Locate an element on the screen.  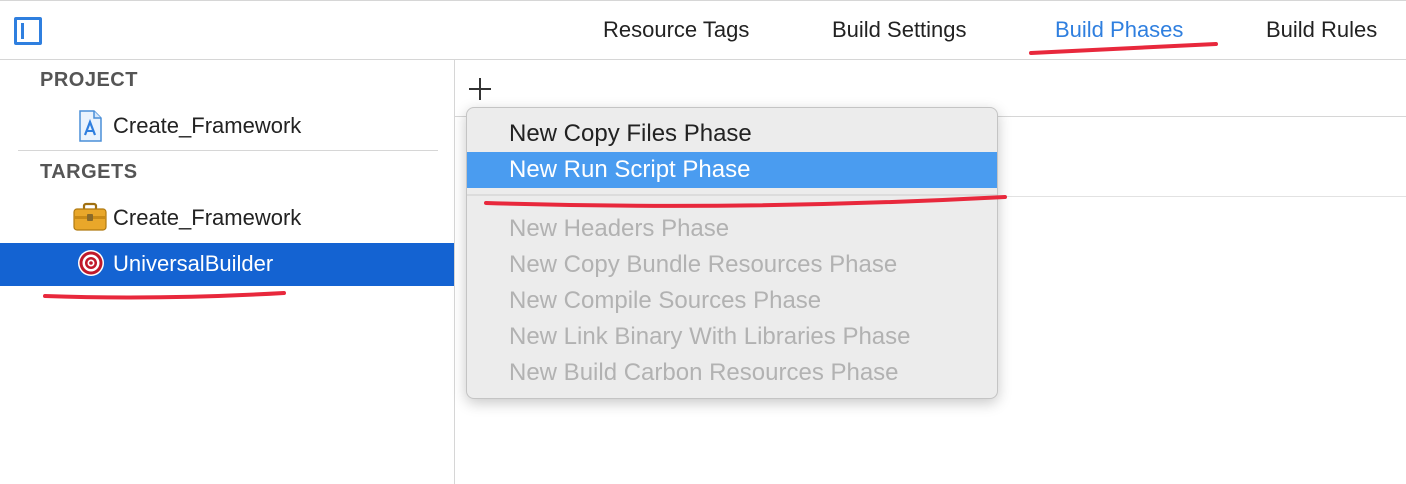
menu-item-new-link-binary-phase: New Link Binary With Libraries Phase is located at coordinates (710, 336).